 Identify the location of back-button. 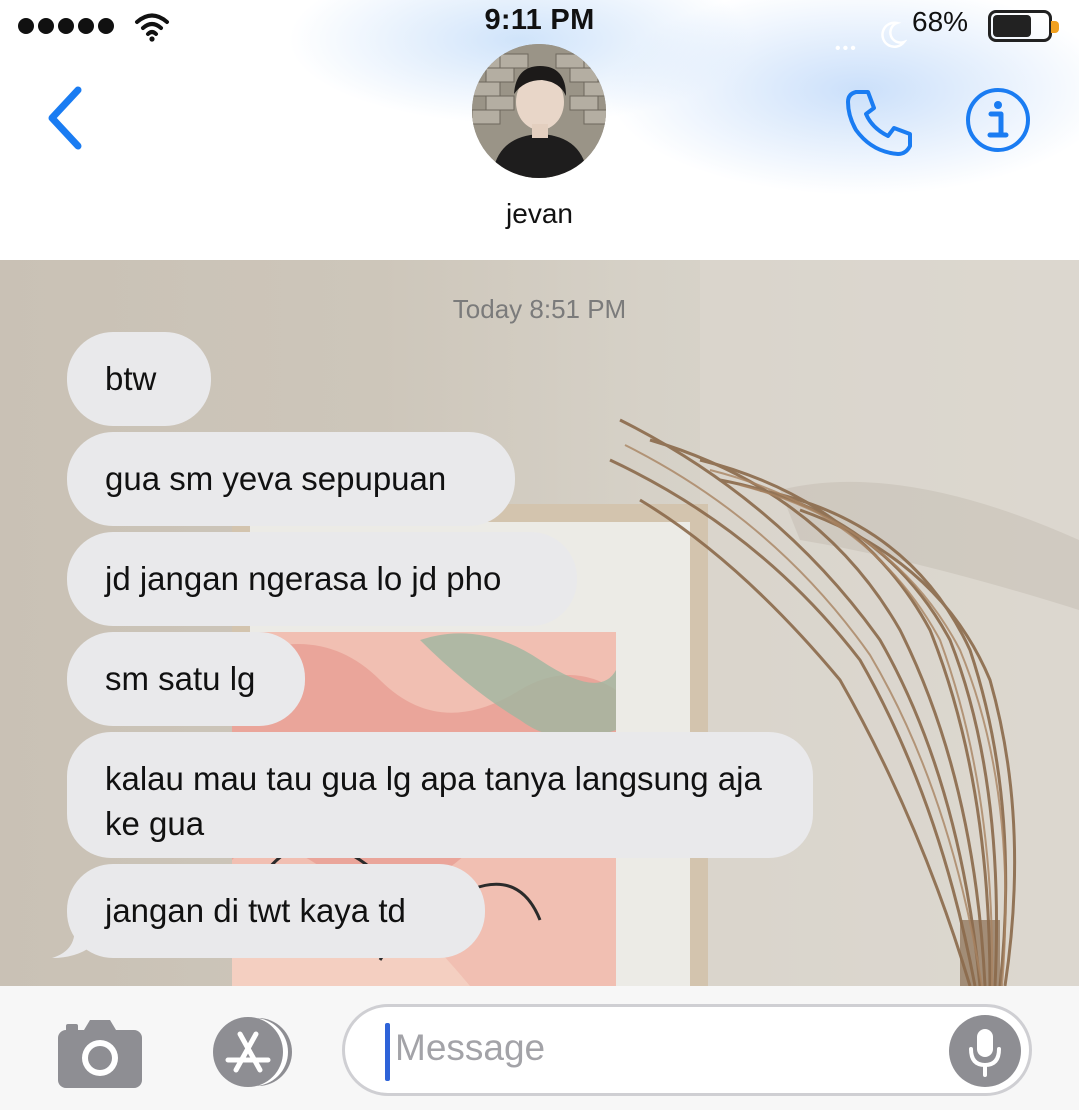
(66, 118).